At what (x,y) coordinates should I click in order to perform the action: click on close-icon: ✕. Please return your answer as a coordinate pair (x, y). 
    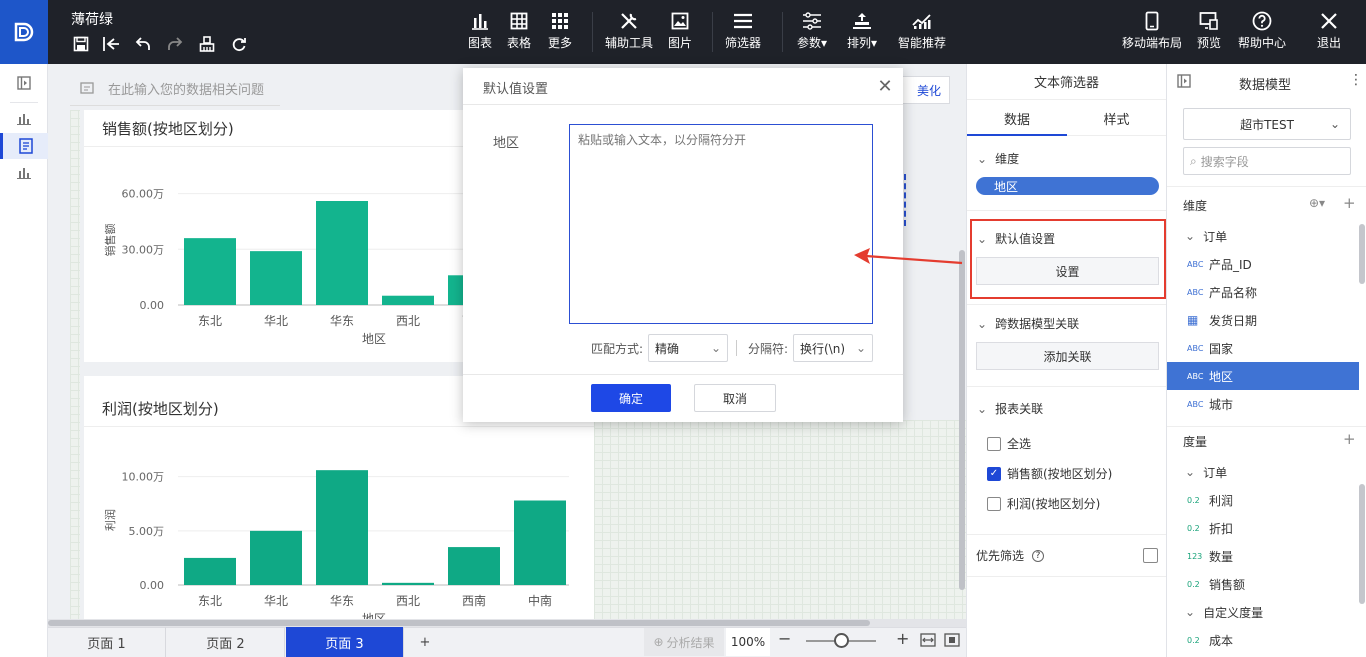
    Looking at the image, I should click on (885, 86).